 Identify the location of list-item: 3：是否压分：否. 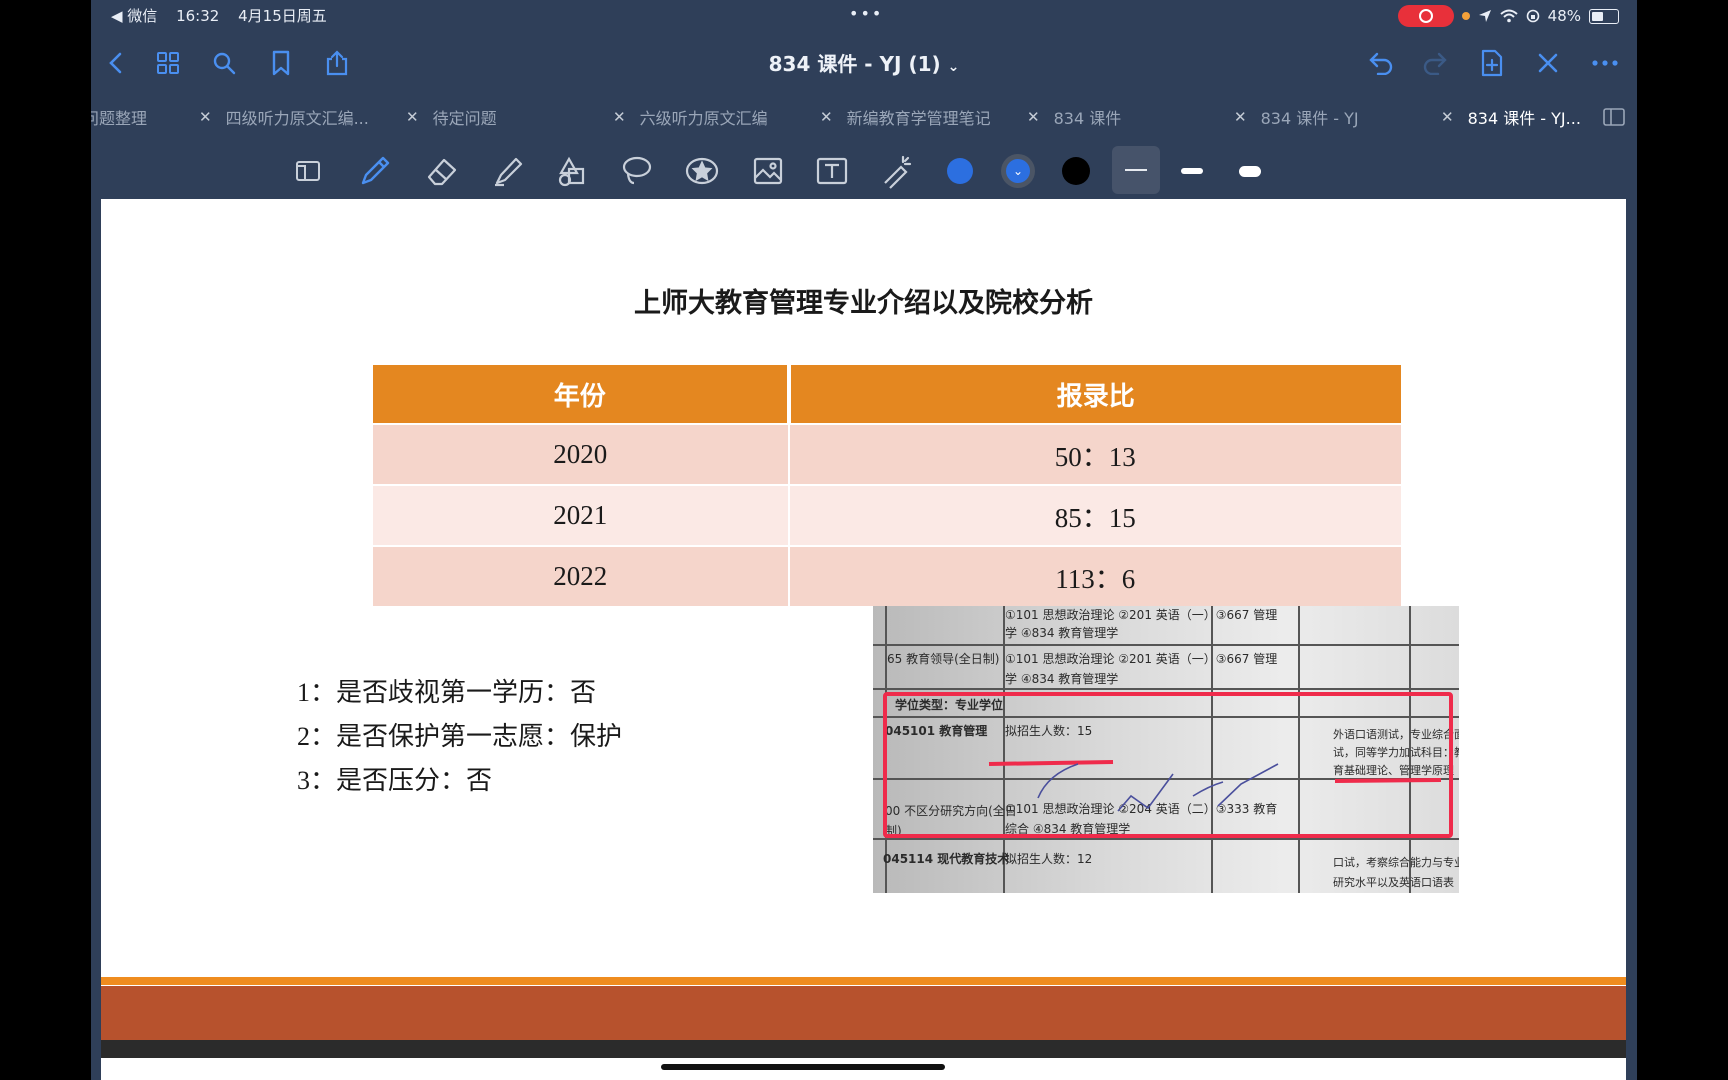
(395, 781).